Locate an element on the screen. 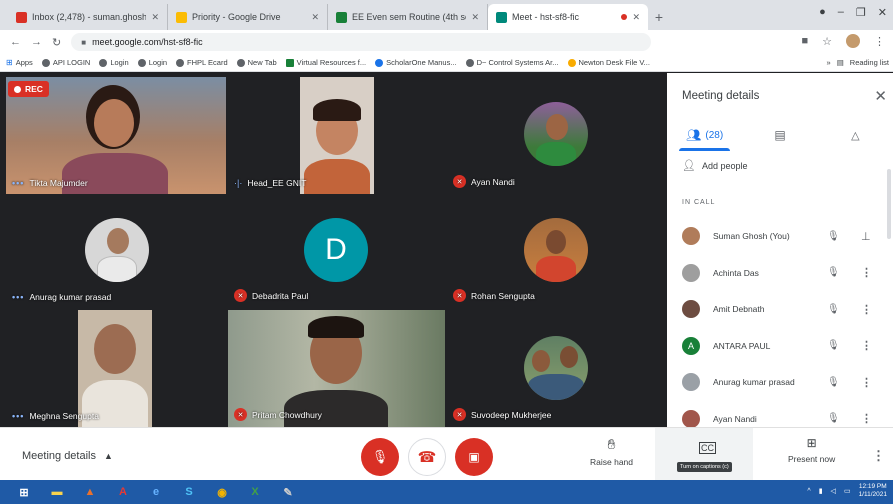 Image resolution: width=893 pixels, height=504 pixels. skype-icon: S is located at coordinates (189, 492).